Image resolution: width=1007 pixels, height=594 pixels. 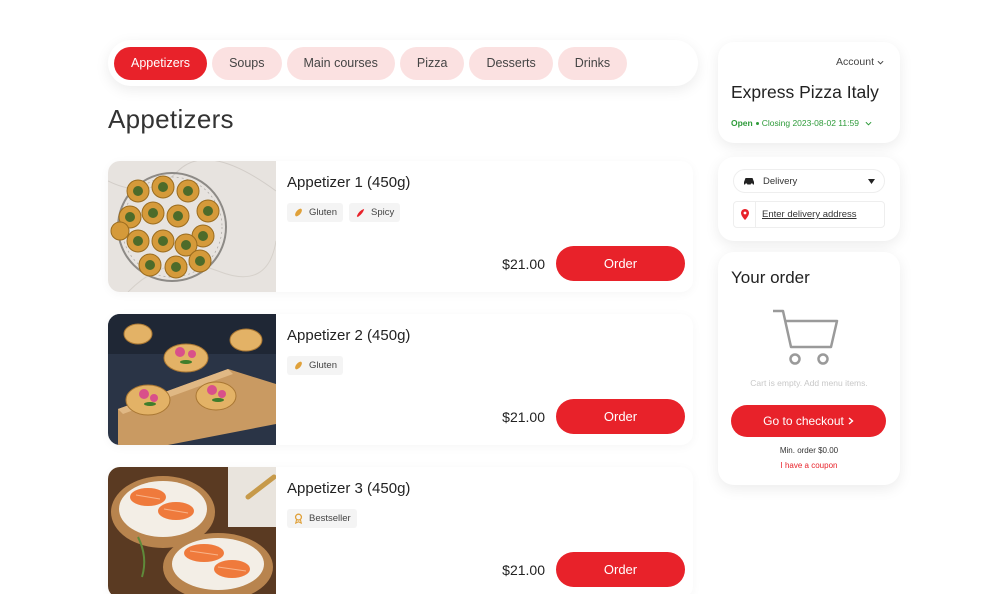 I want to click on tab-soups: Soups, so click(x=247, y=63).